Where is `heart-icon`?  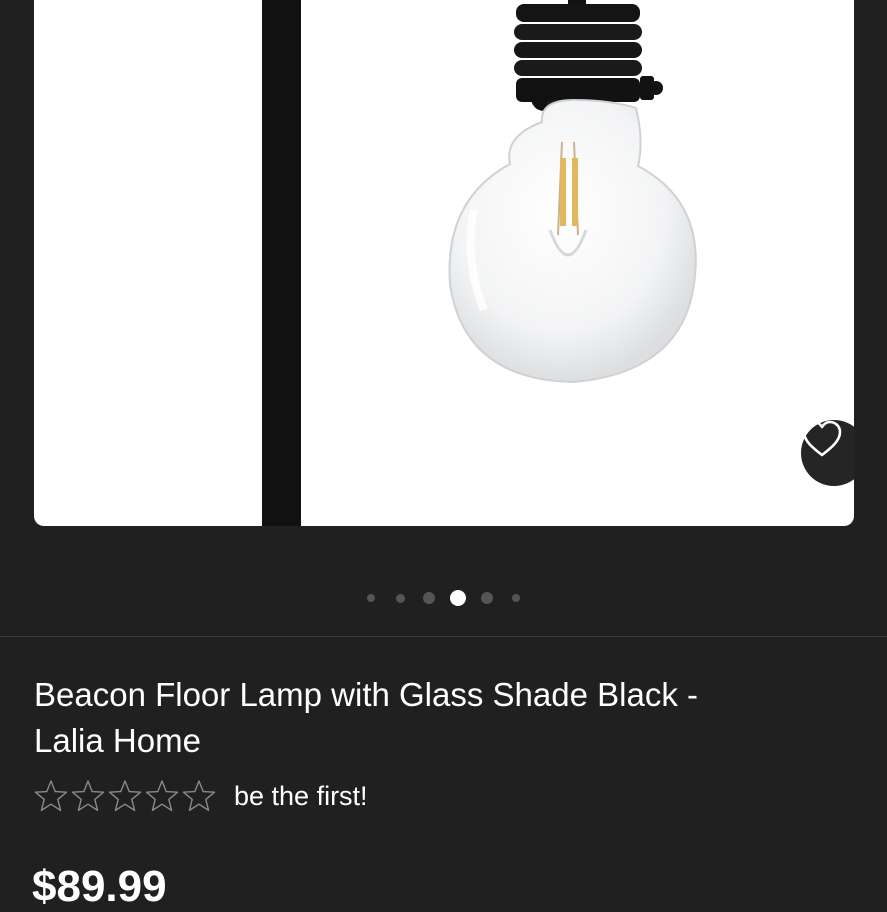
heart-icon is located at coordinates (822, 438).